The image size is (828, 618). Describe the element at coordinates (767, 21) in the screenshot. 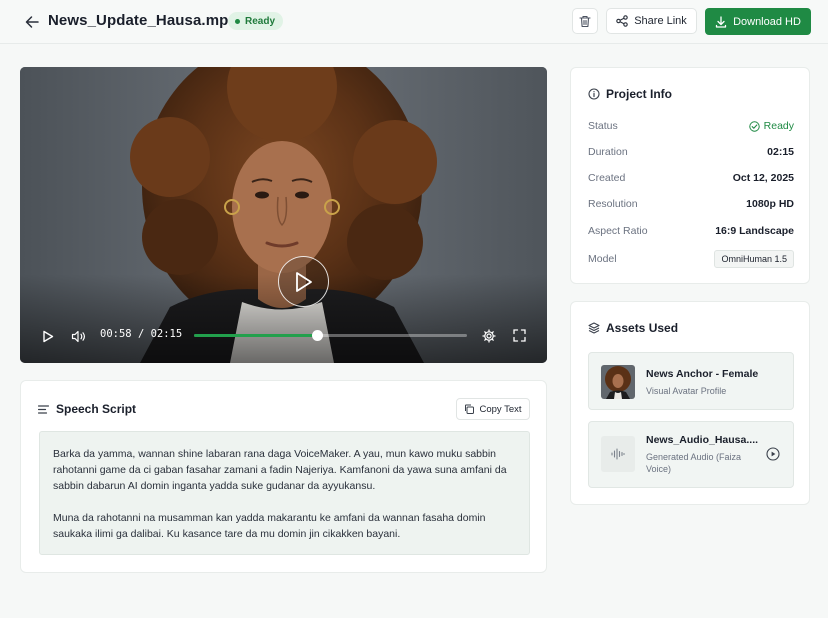

I see `download-hd-label: Download HD` at that location.